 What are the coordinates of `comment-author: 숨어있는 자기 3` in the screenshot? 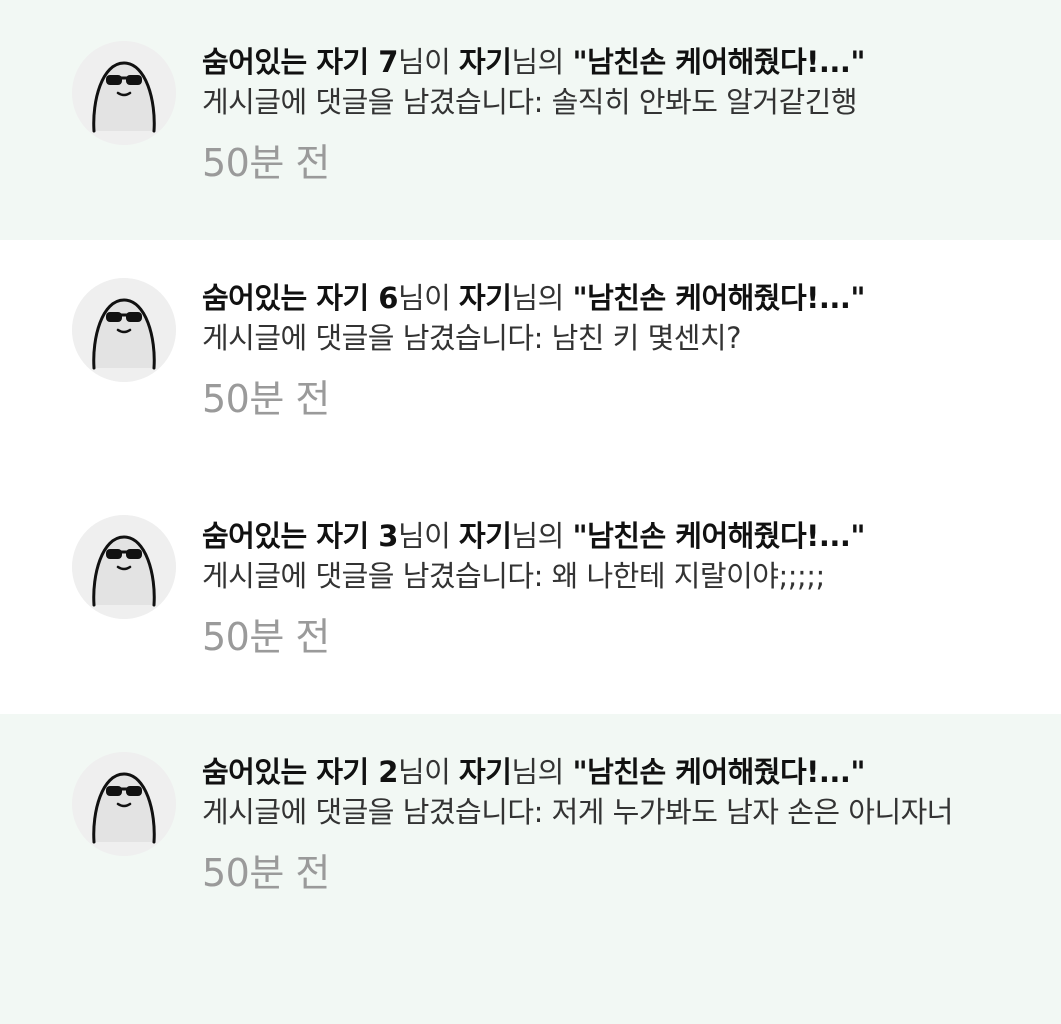 It's located at (300, 536).